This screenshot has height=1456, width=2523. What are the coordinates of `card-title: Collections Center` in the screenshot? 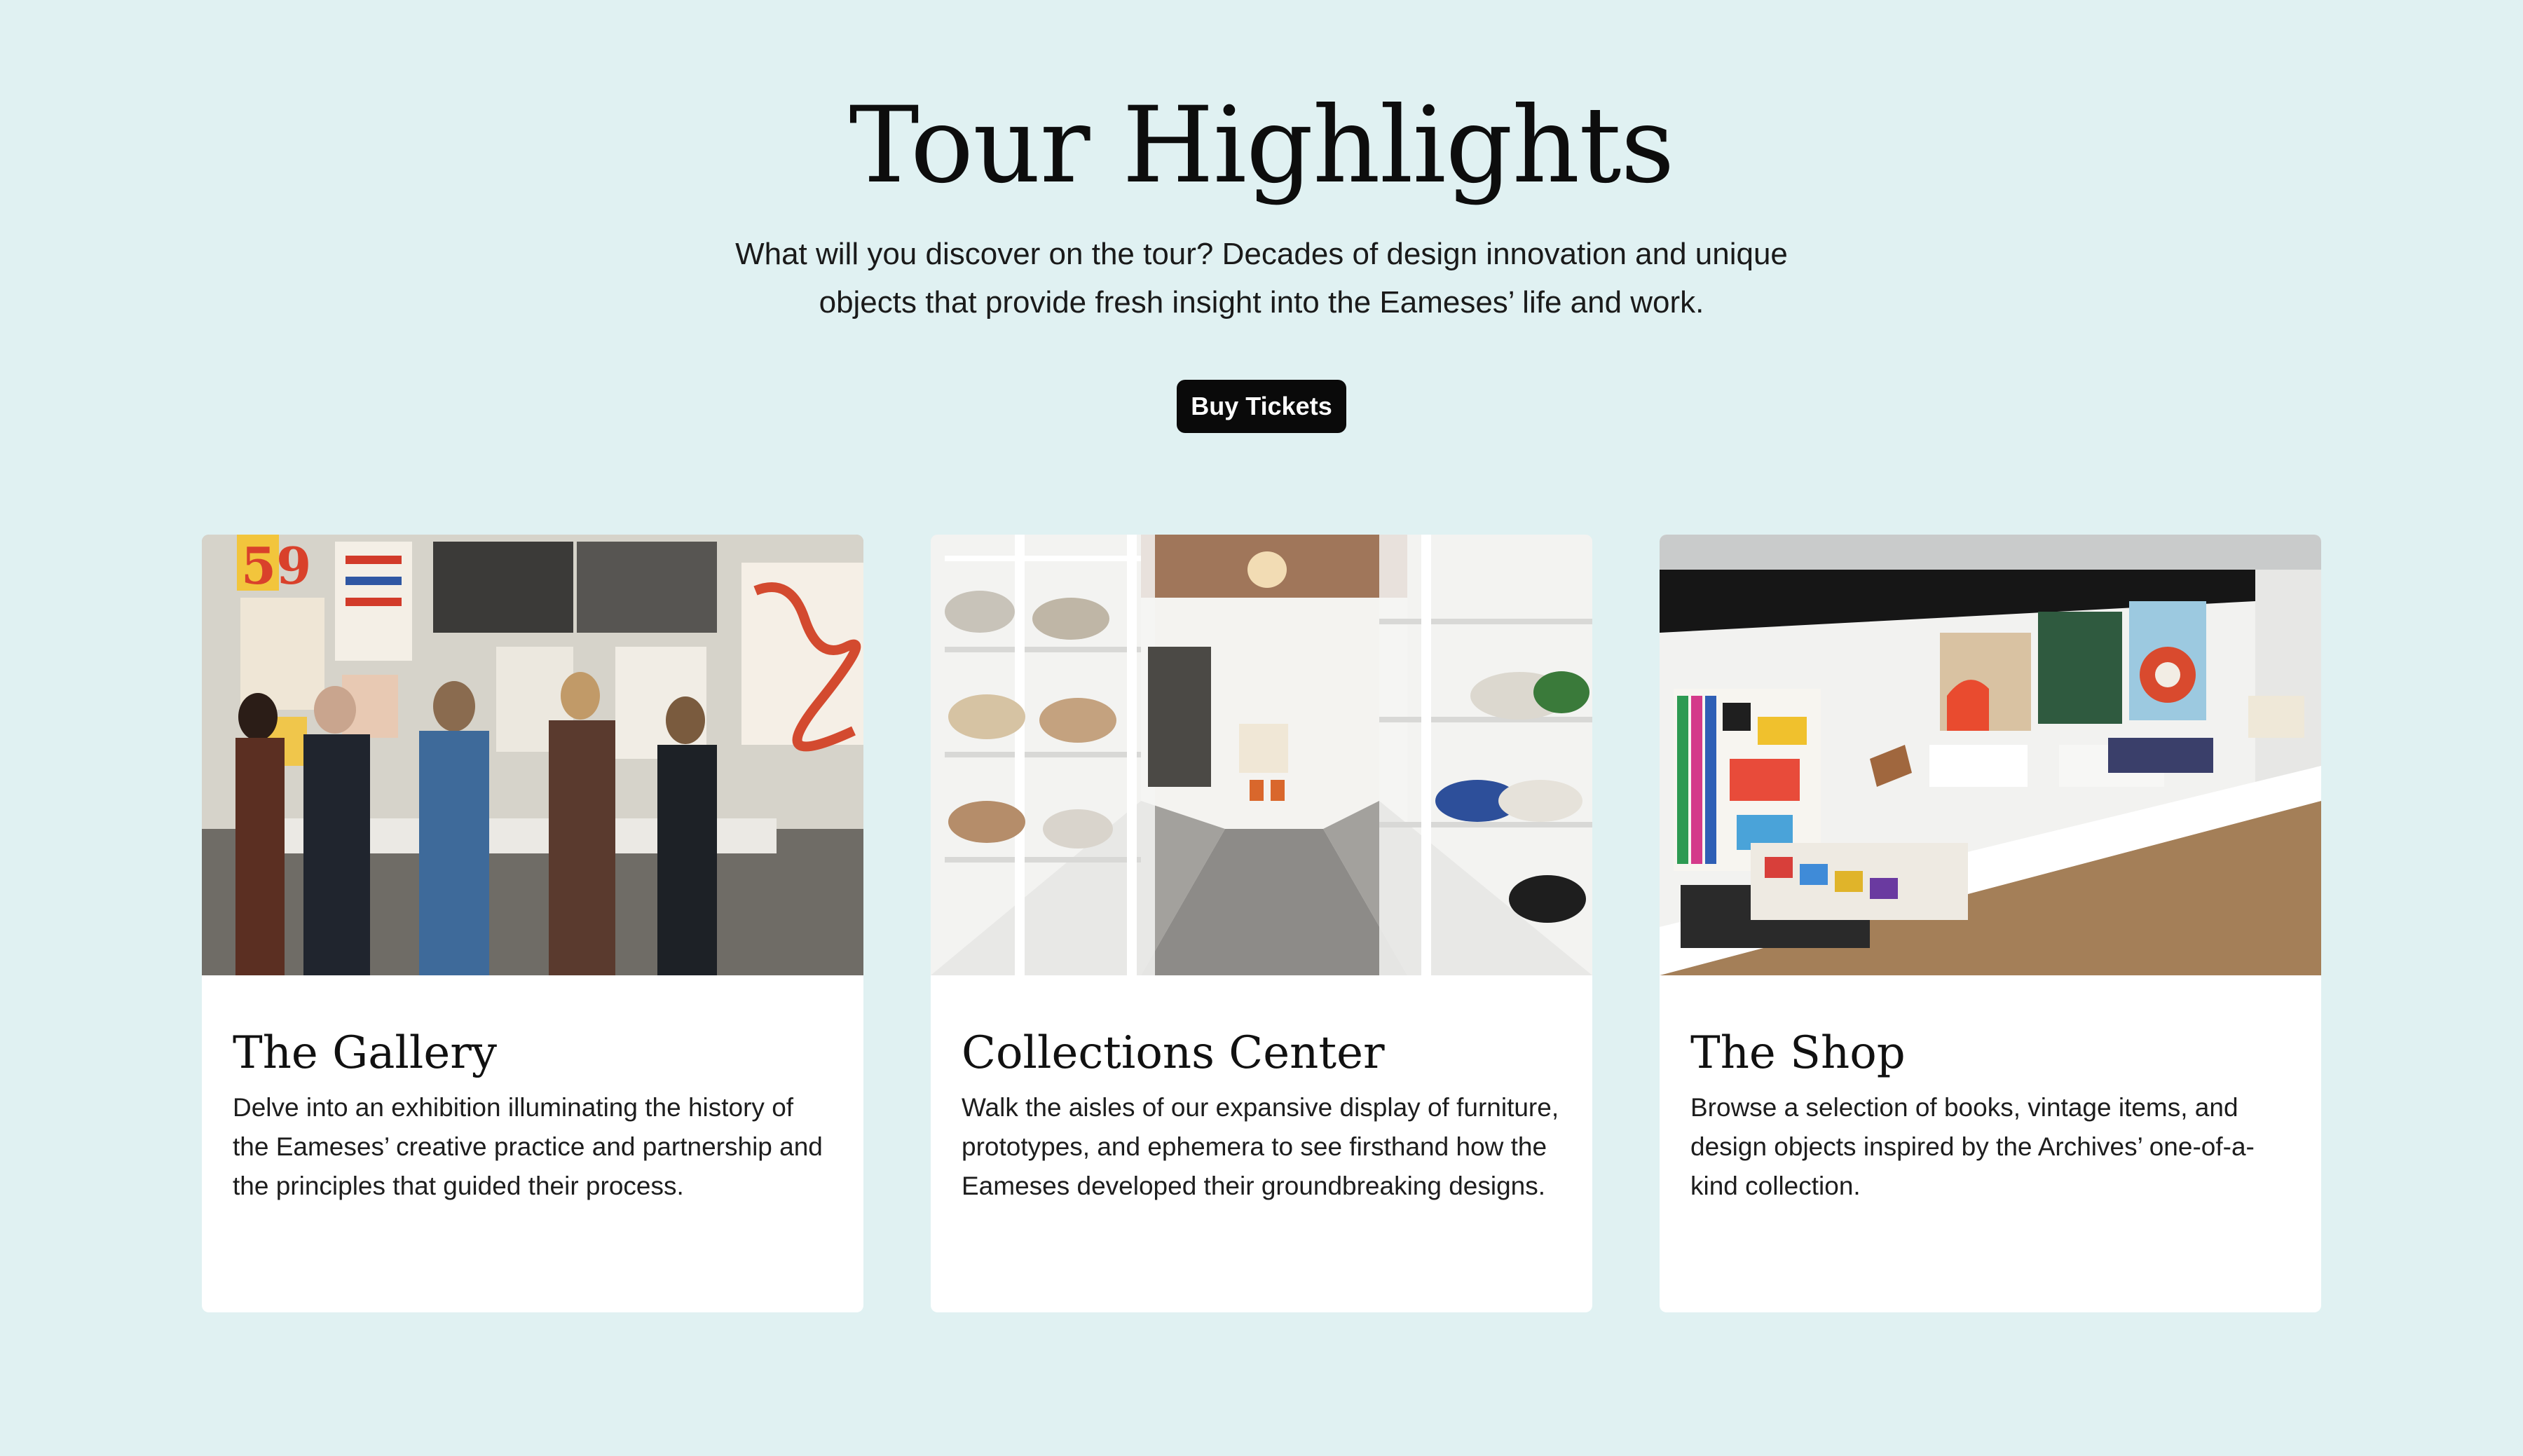 It's located at (1173, 1053).